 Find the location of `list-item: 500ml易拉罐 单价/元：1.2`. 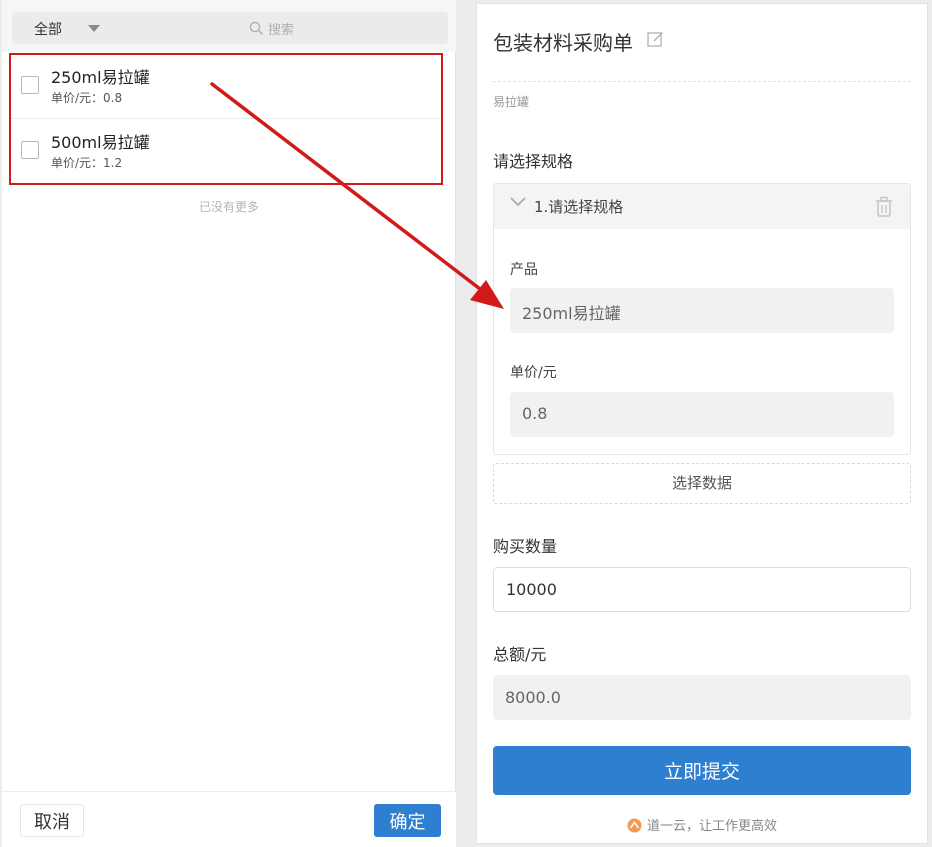

list-item: 500ml易拉罐 单价/元：1.2 is located at coordinates (225, 150).